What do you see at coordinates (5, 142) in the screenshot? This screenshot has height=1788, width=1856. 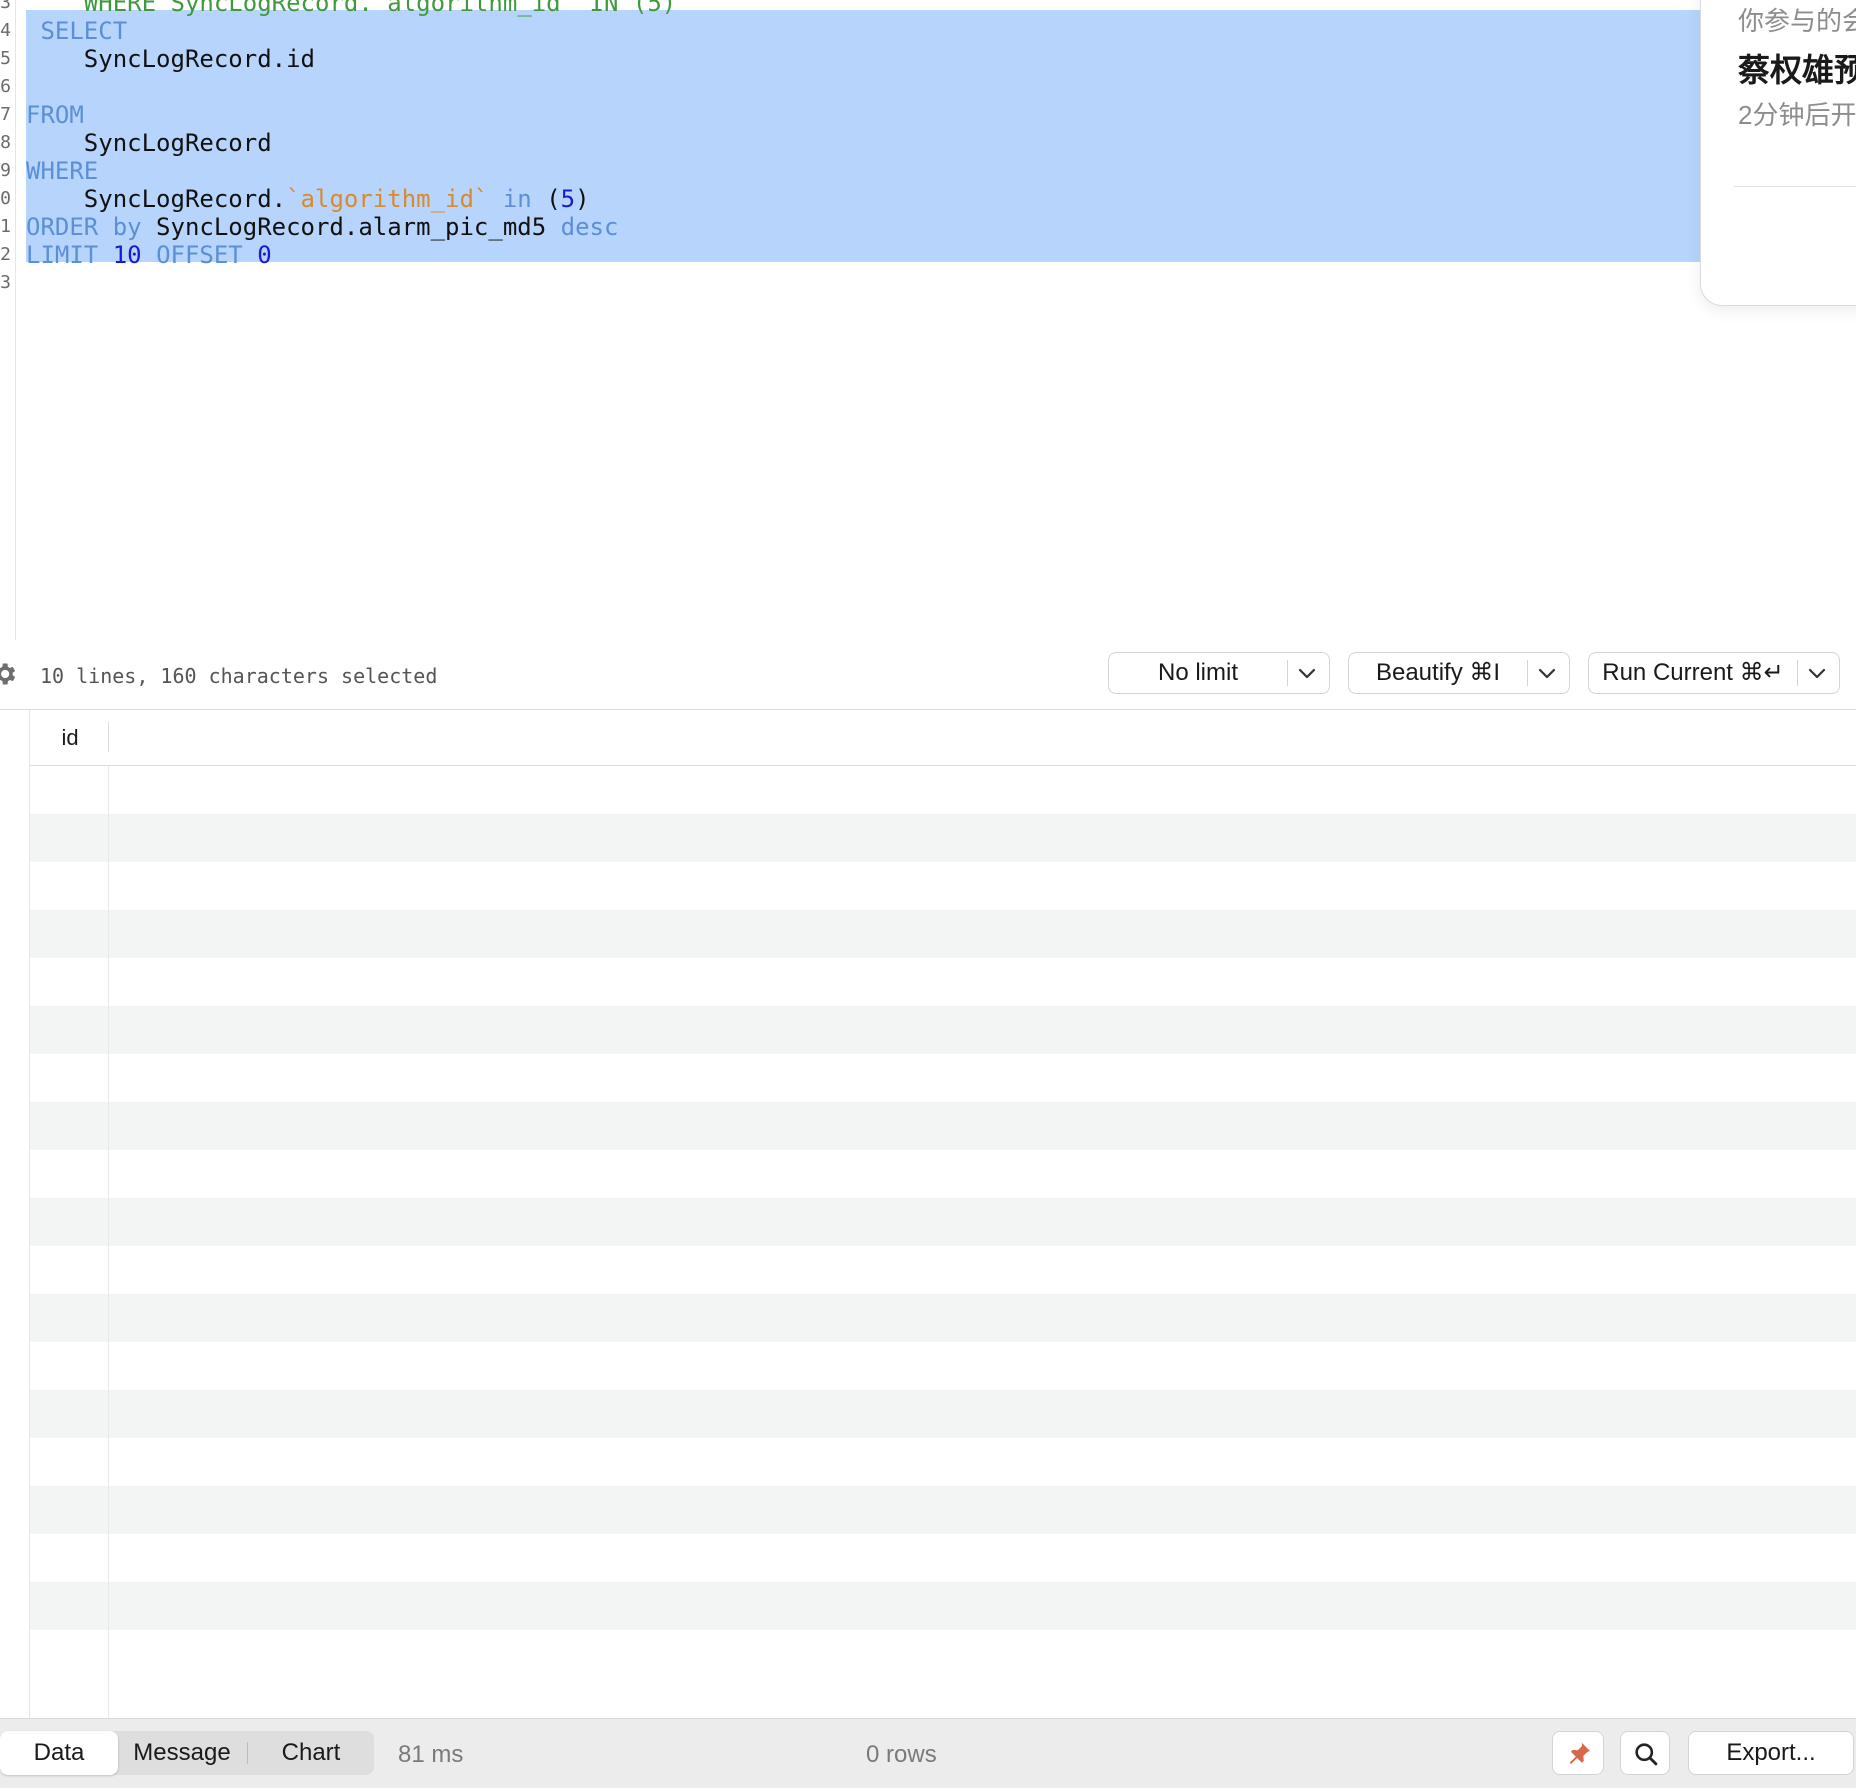 I see `line-number: 8` at bounding box center [5, 142].